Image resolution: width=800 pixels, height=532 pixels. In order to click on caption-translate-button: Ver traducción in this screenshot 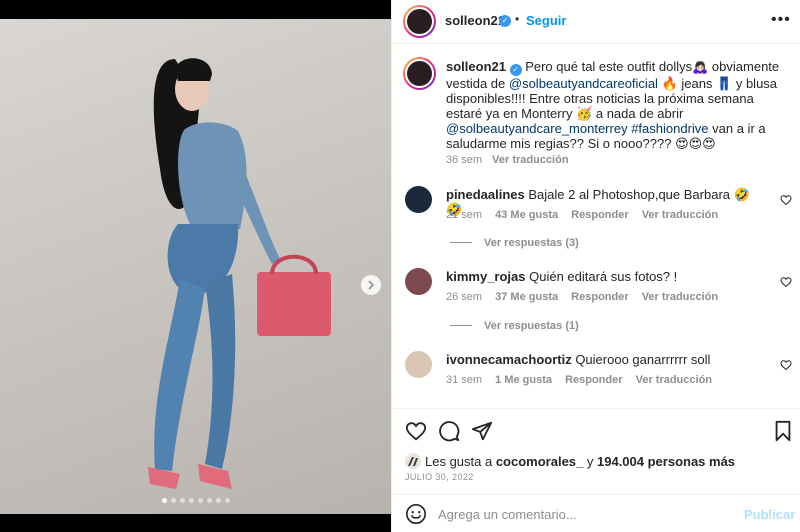, I will do `click(530, 160)`.